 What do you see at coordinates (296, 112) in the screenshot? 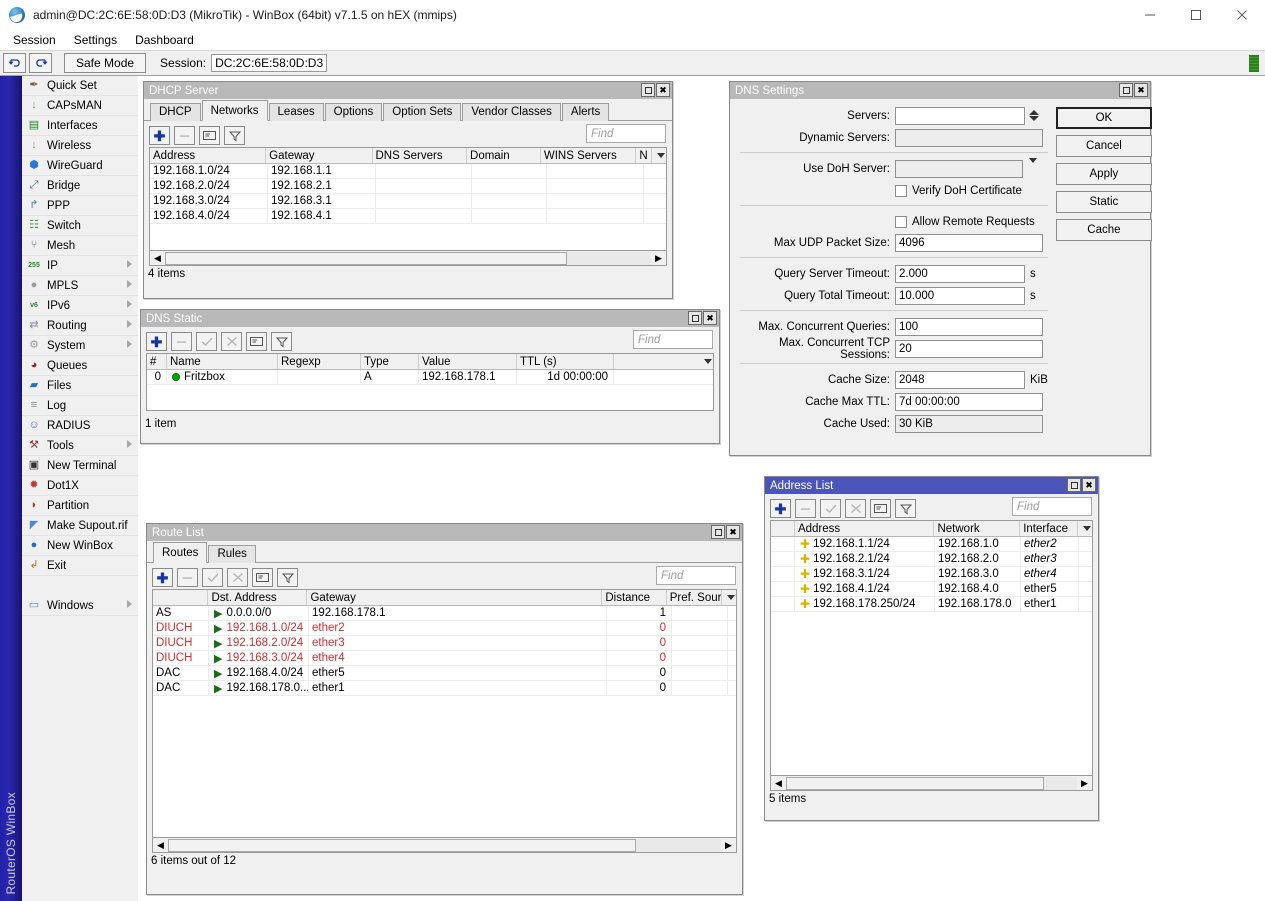
I see `tab-leases: Leases` at bounding box center [296, 112].